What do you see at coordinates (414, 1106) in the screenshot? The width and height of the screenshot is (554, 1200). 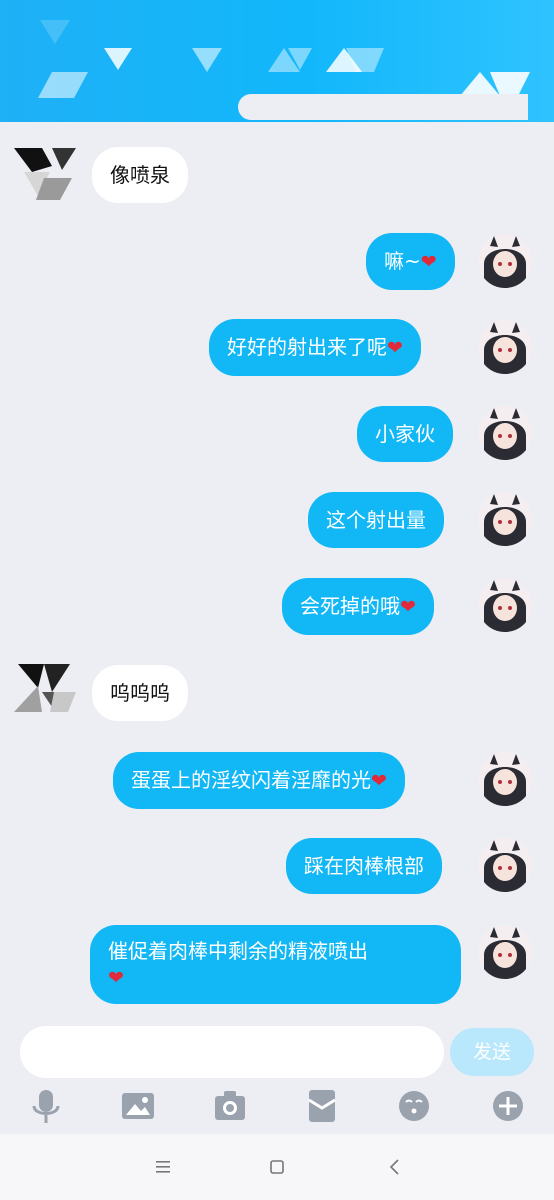 I see `emoji-icon` at bounding box center [414, 1106].